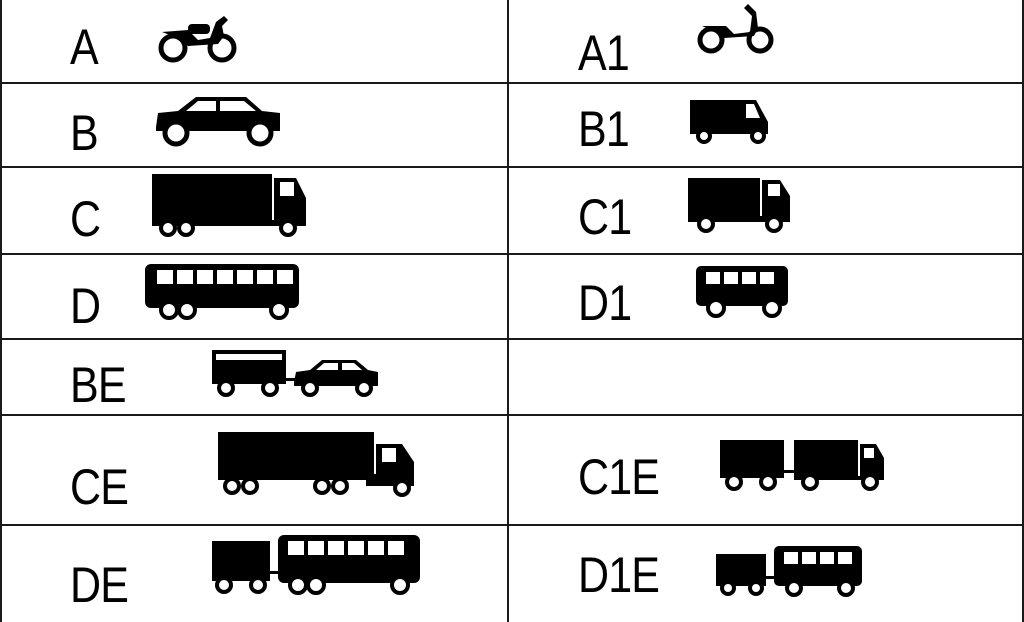  I want to click on category-label-c: C, so click(85, 219).